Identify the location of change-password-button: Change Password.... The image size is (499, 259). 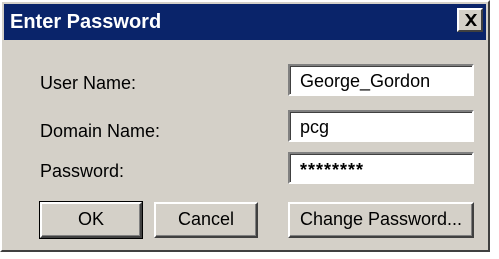
(381, 220).